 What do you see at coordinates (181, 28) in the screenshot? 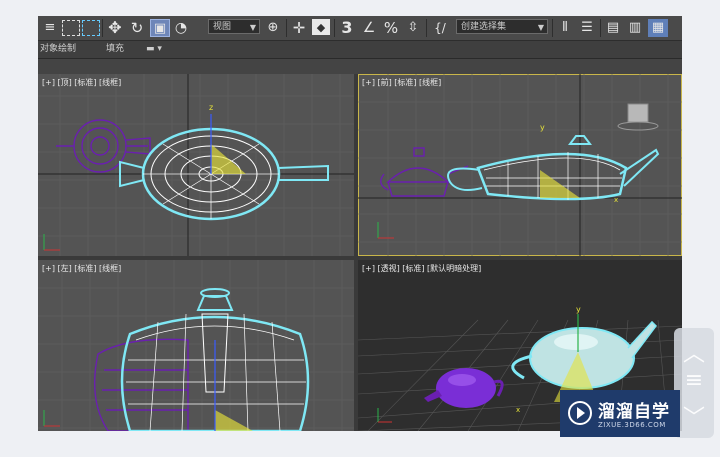
I see `placement-icon: ◔` at bounding box center [181, 28].